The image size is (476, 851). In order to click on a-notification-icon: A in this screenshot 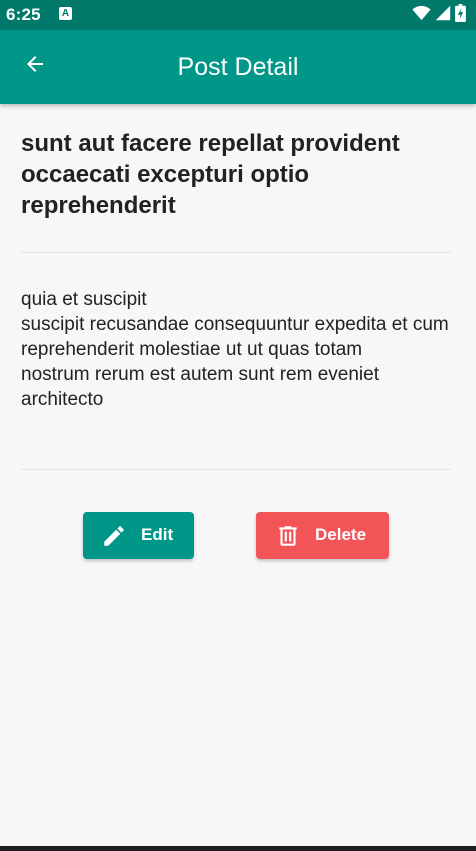, I will do `click(65, 13)`.